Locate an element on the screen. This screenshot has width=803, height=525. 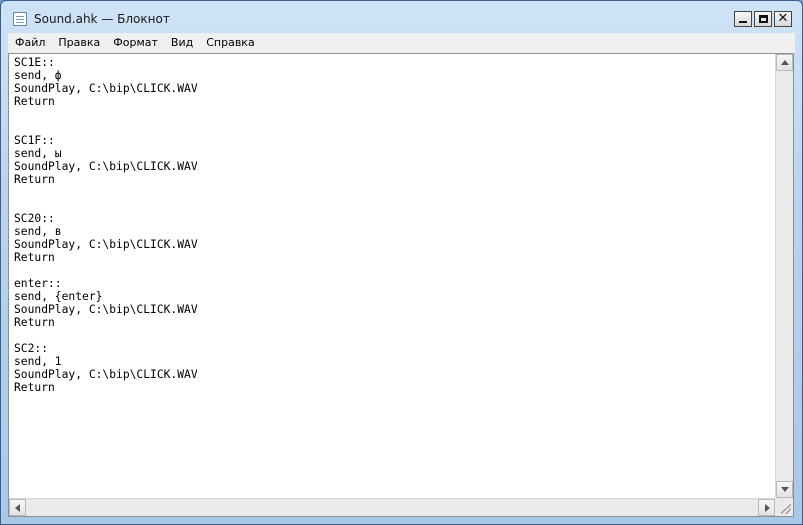
menu-file: Файл is located at coordinates (29, 43).